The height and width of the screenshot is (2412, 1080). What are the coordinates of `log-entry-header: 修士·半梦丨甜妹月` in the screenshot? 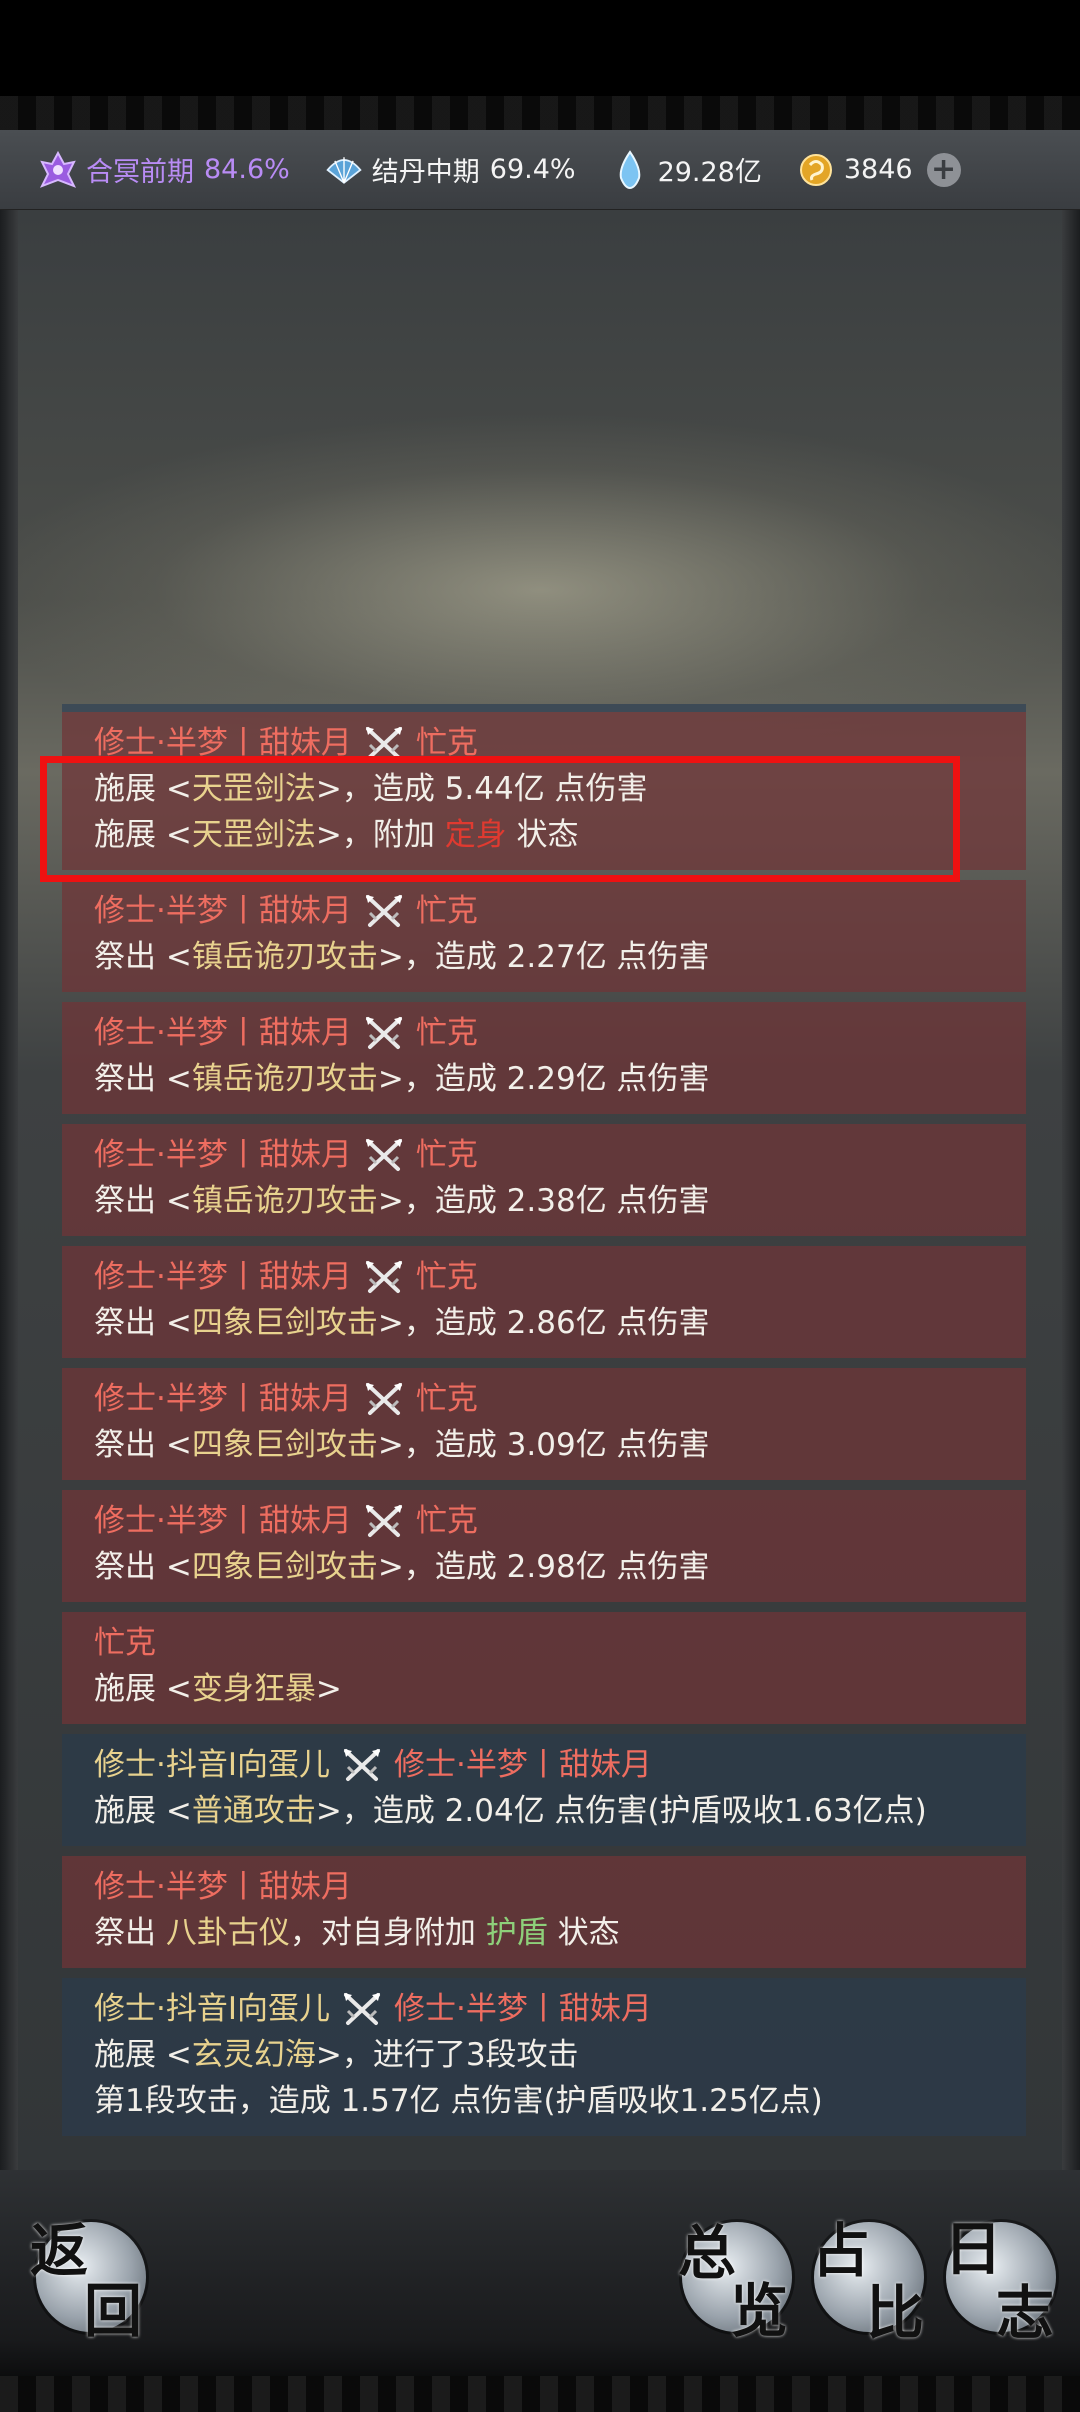 It's located at (544, 1887).